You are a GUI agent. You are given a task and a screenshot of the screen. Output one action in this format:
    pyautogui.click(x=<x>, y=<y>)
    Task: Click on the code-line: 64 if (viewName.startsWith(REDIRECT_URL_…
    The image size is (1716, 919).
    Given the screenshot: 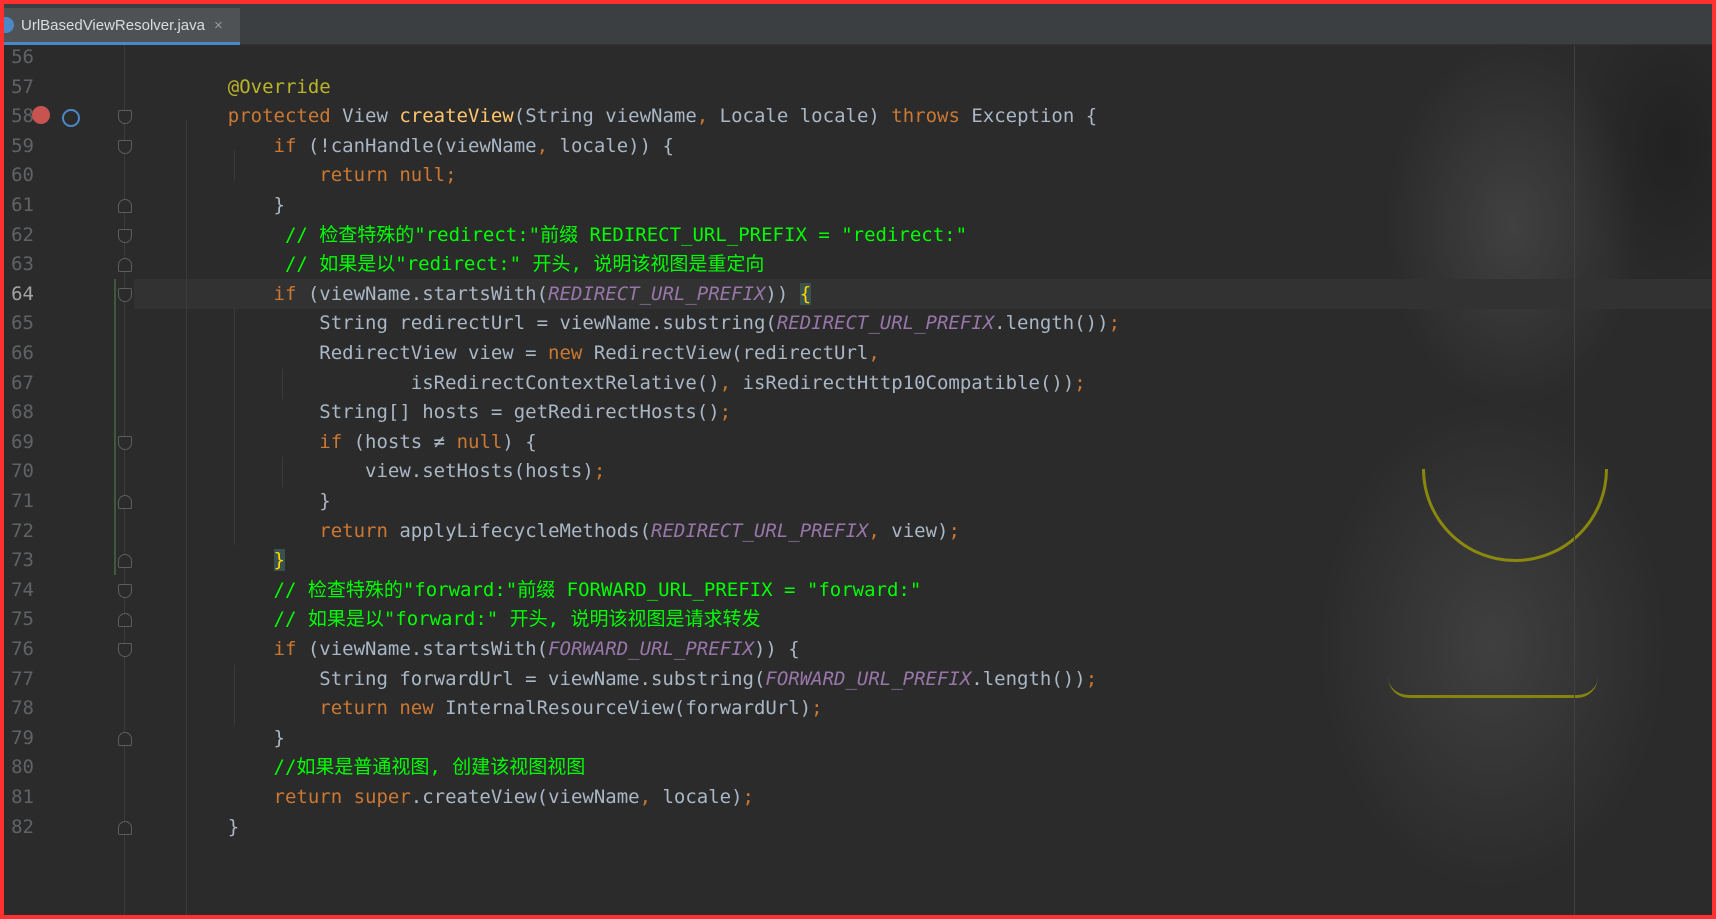 What is the action you would take?
    pyautogui.click(x=858, y=294)
    